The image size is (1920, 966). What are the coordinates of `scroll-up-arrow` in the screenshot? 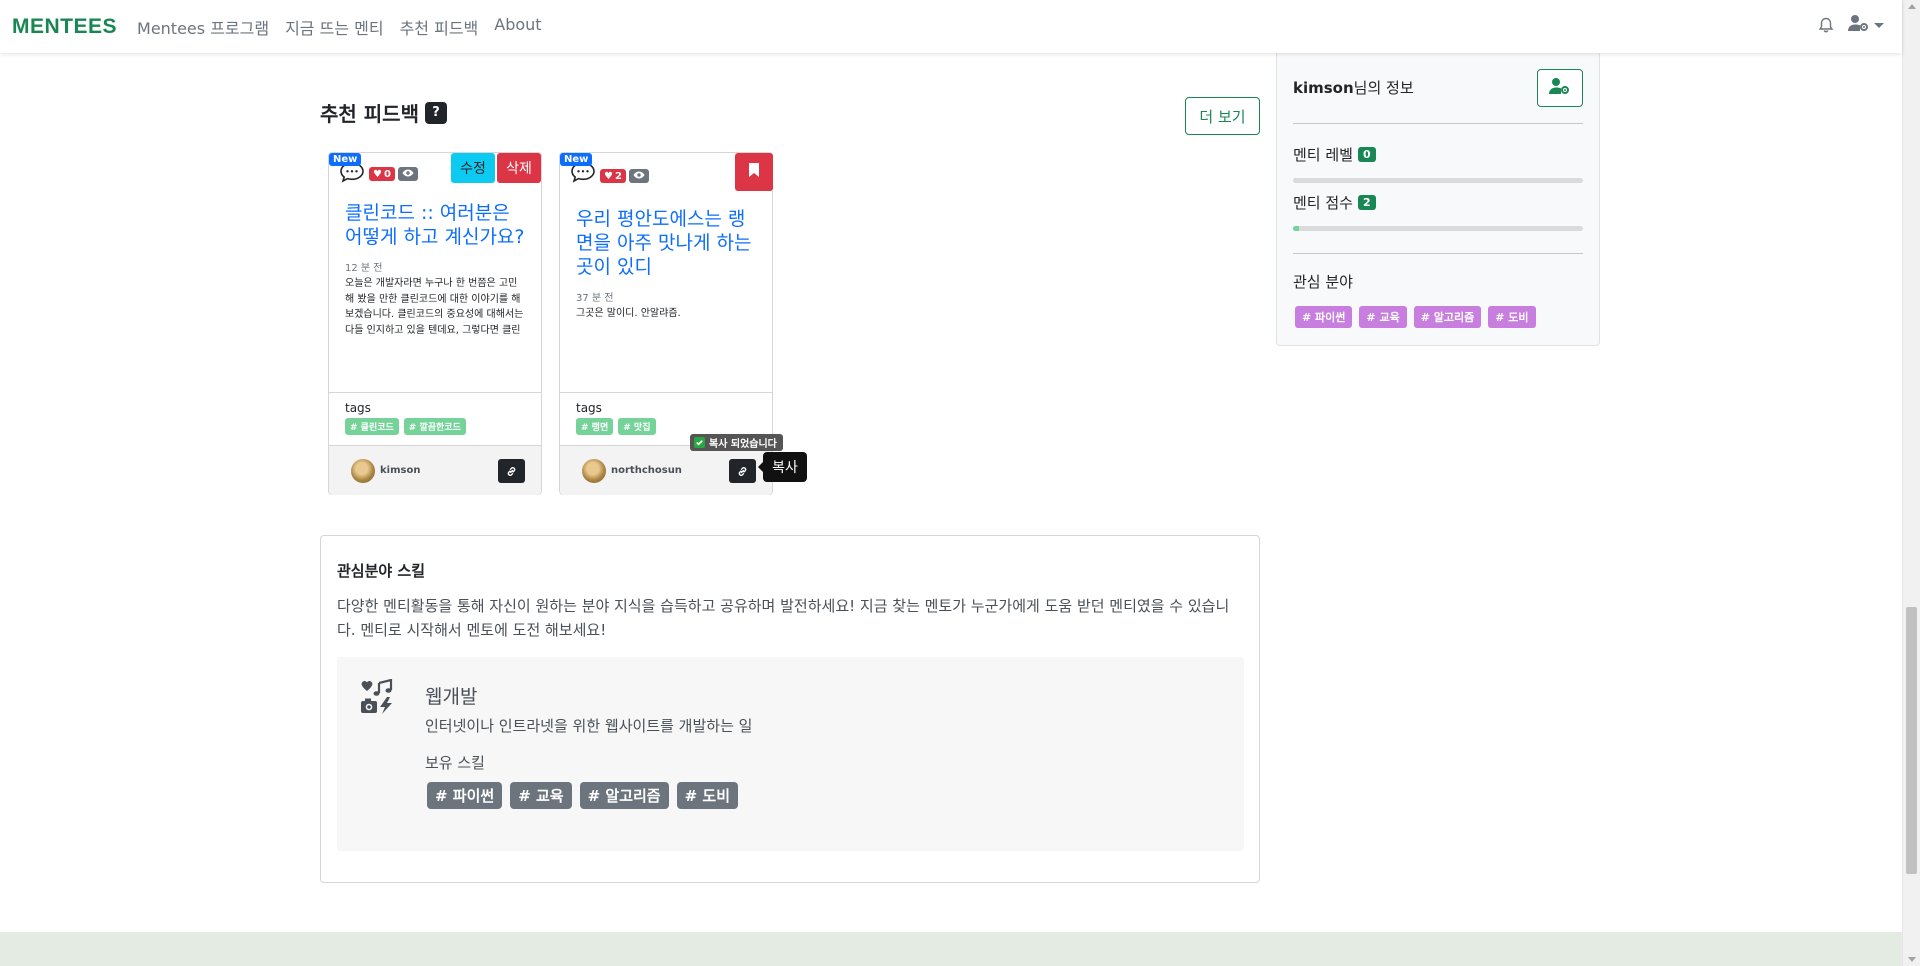 It's located at (1912, 6).